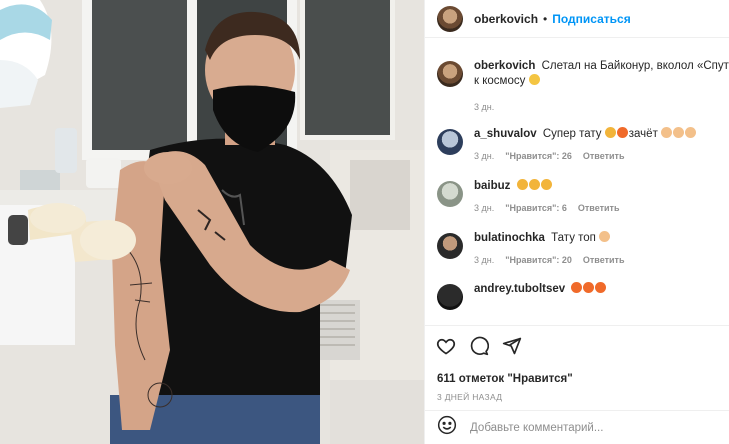 The width and height of the screenshot is (729, 444). I want to click on caption-time: 3 дн., so click(484, 107).